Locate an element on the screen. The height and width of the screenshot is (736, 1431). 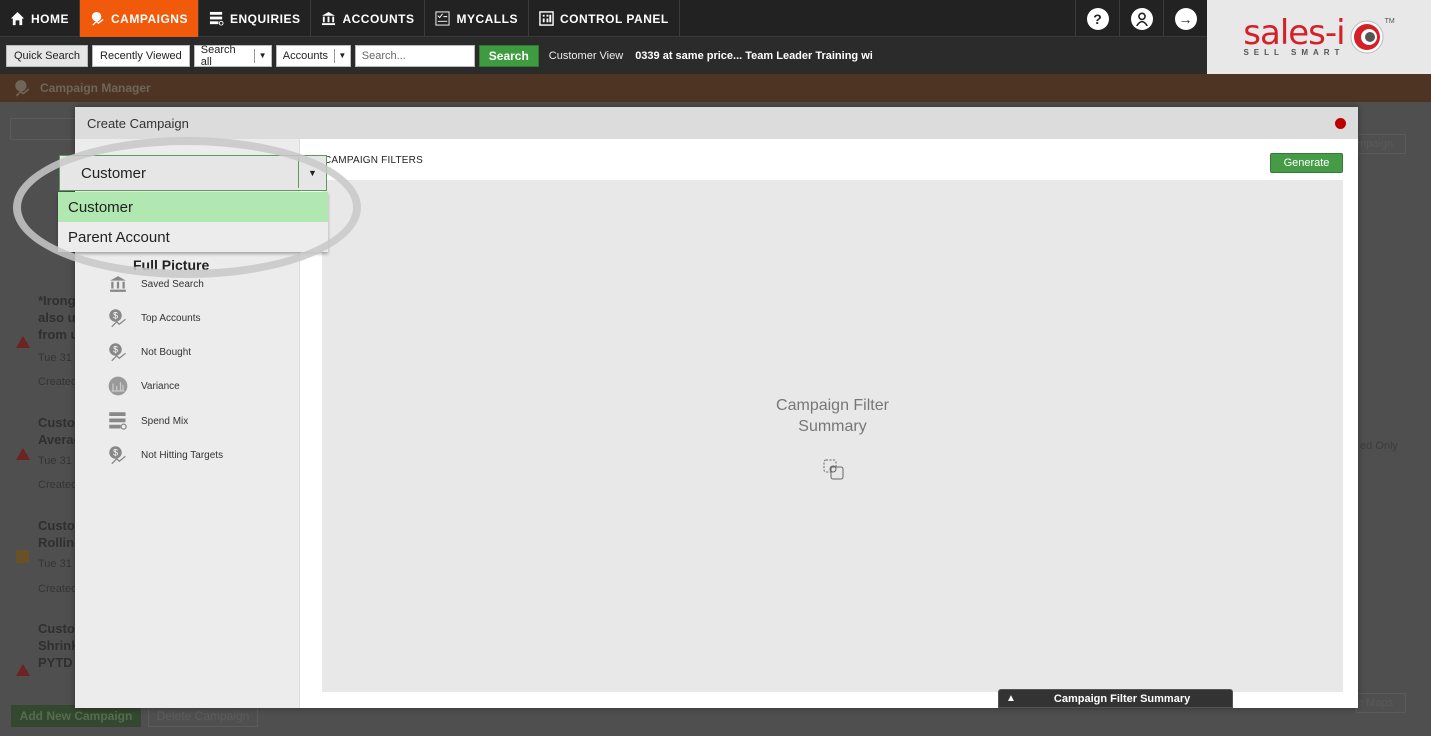
drag-drop-icon is located at coordinates (833, 469).